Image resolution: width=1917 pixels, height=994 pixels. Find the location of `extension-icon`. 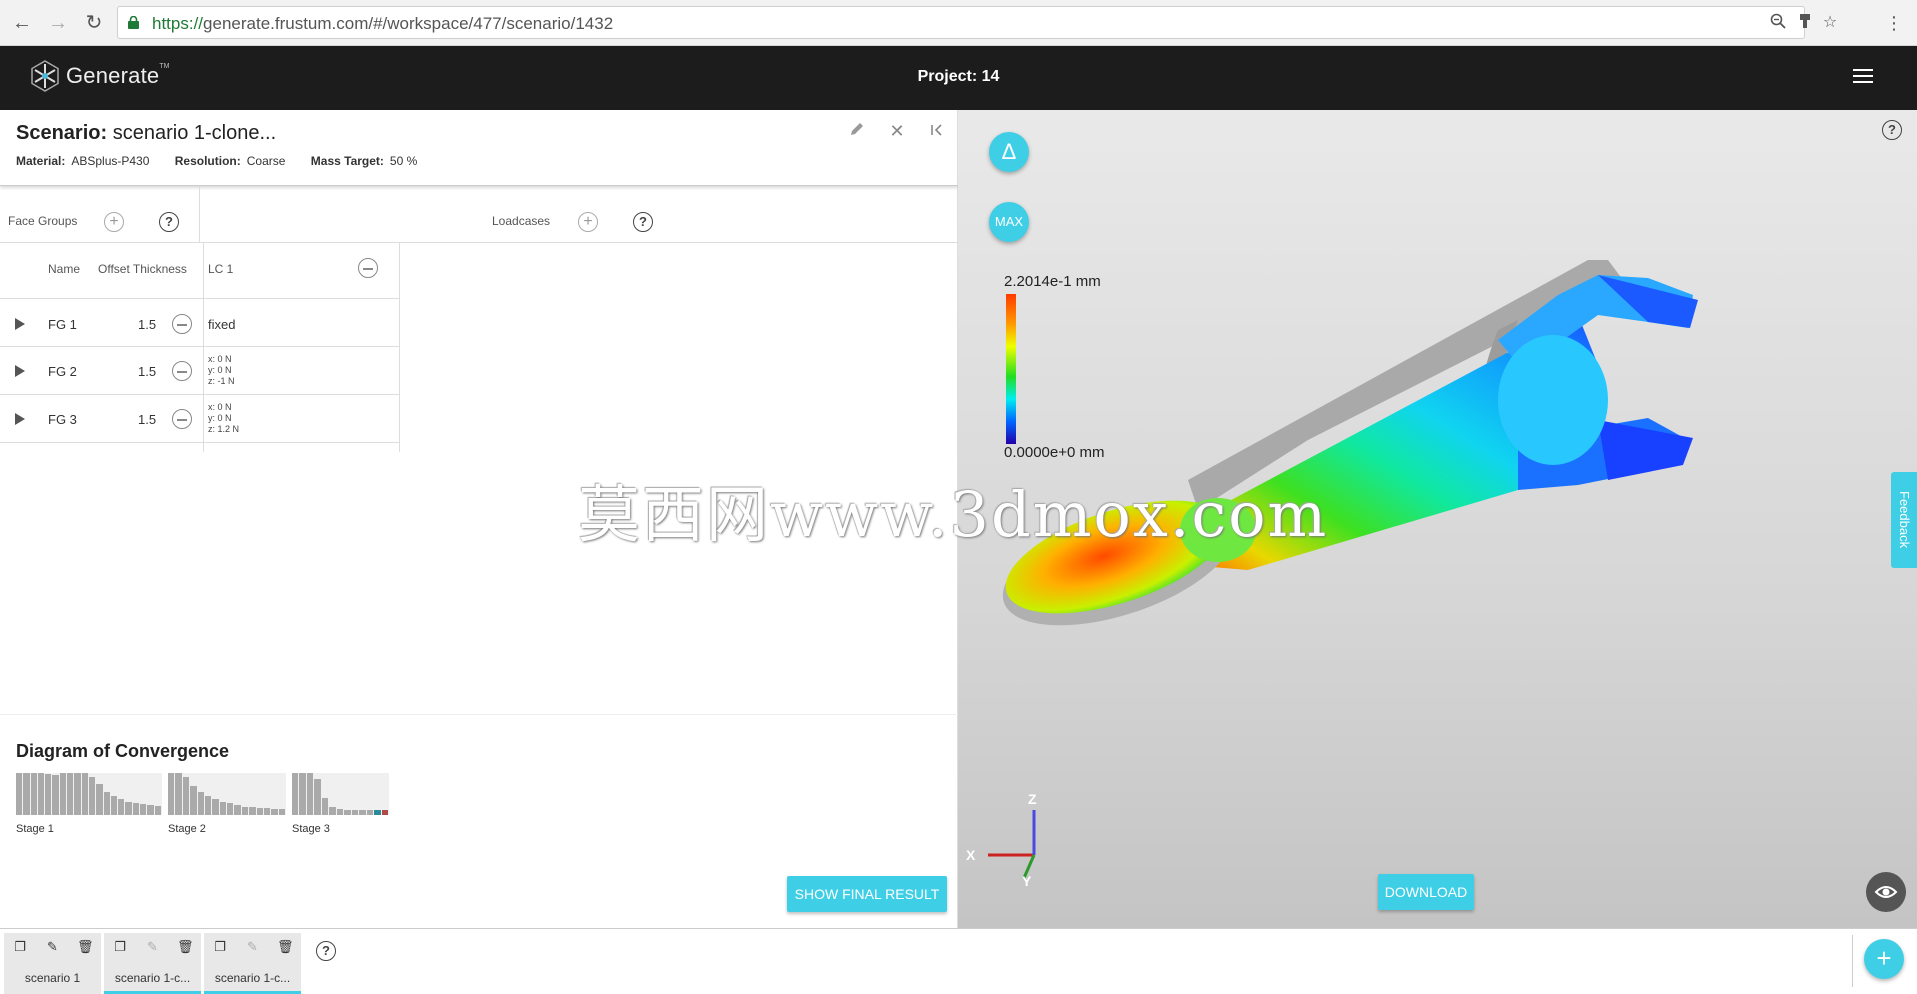

extension-icon is located at coordinates (1805, 23).